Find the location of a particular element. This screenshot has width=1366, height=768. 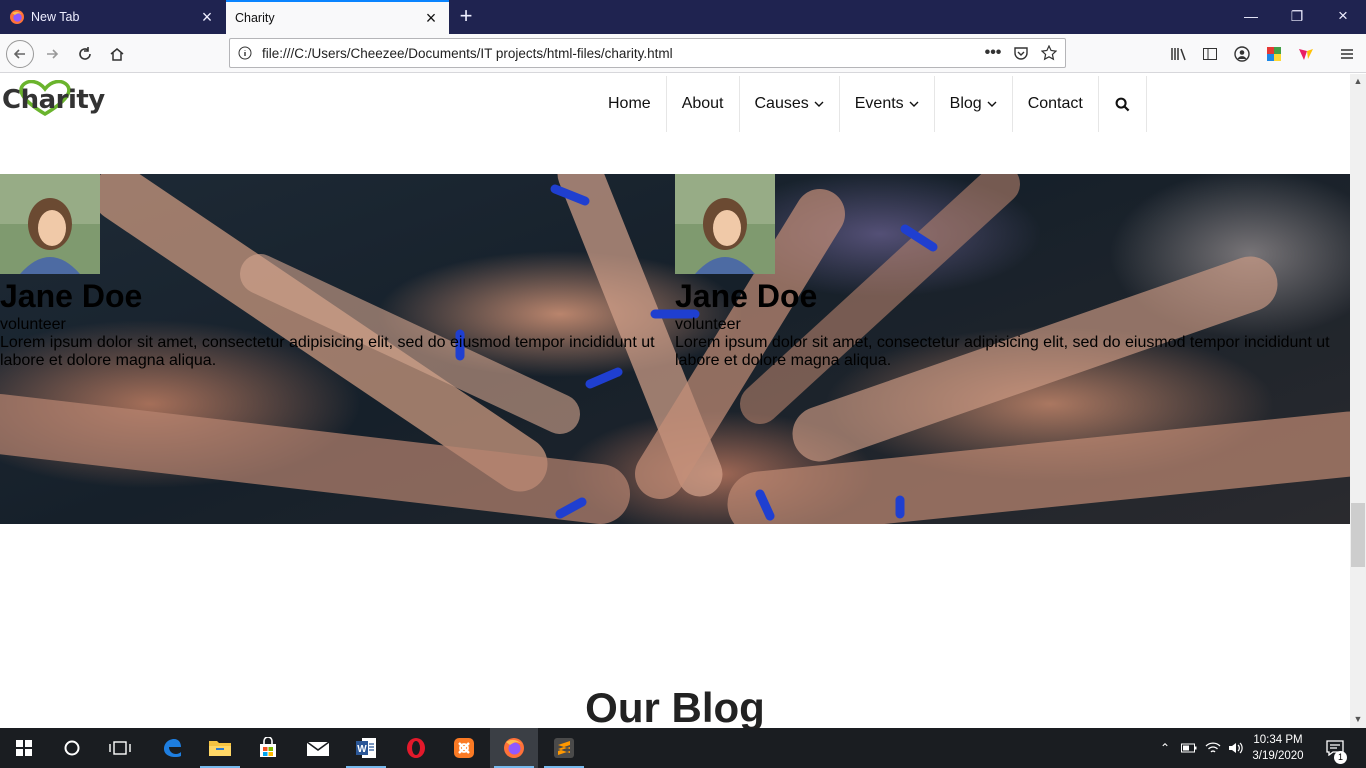

menu-icon is located at coordinates (1347, 54).